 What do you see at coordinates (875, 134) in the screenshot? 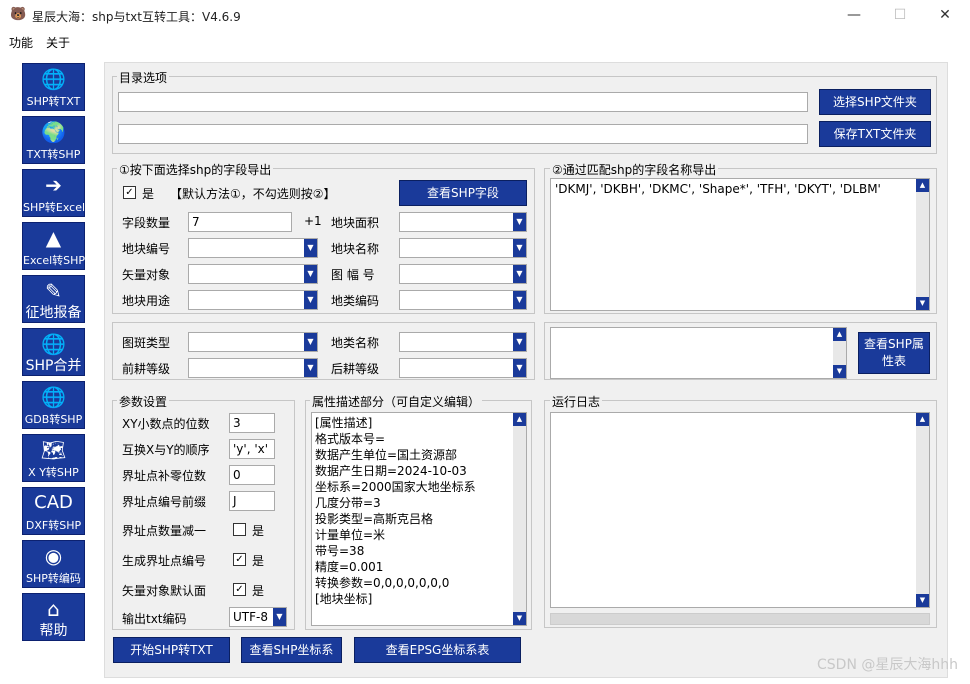
I see `save-txt-folder-button: 保存TXT文件夹` at bounding box center [875, 134].